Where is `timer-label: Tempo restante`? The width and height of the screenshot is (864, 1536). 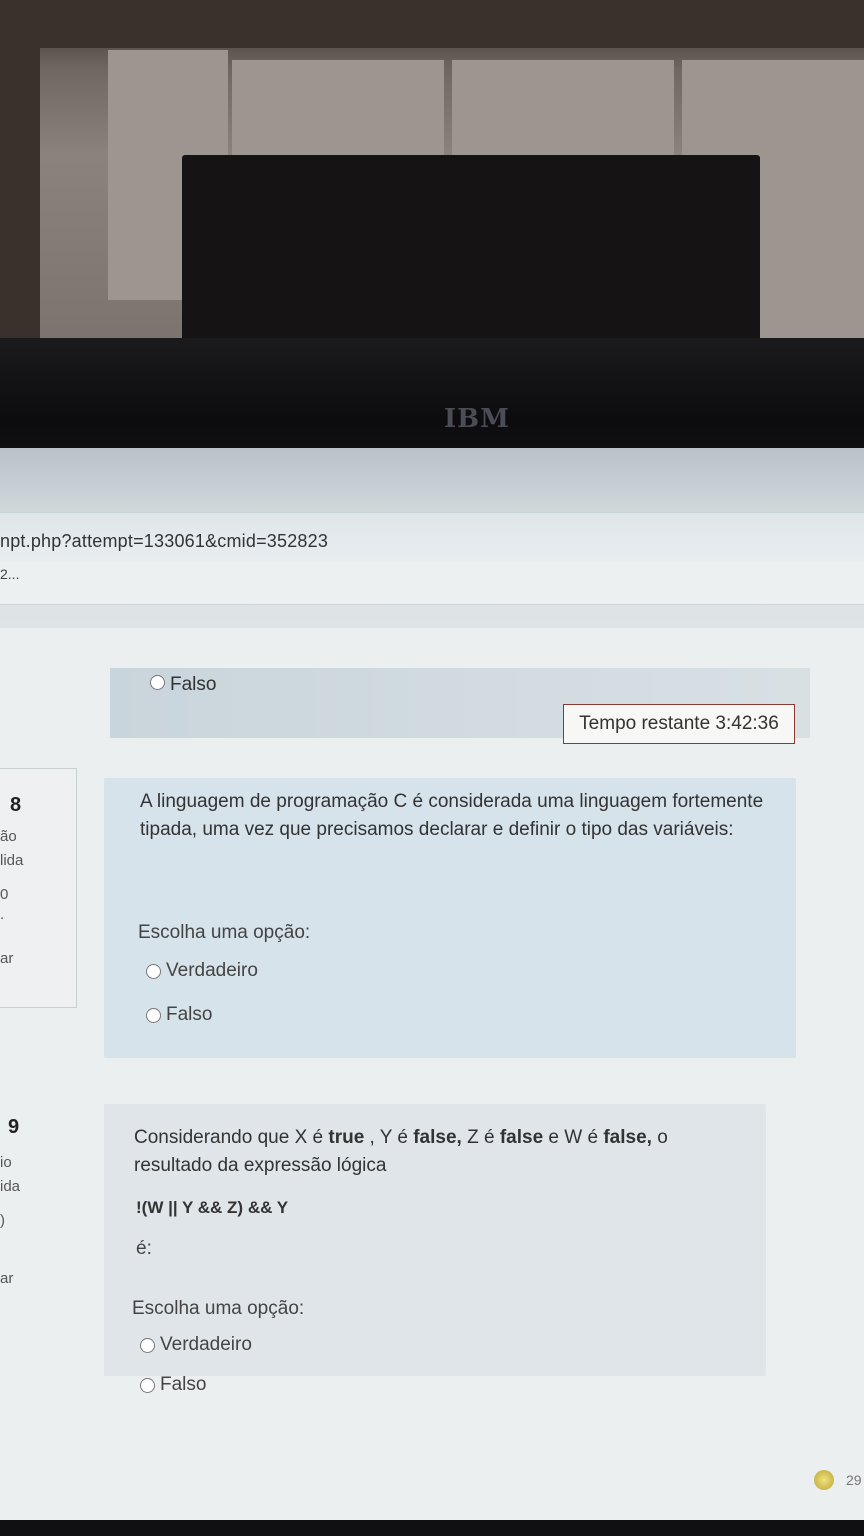
timer-label: Tempo restante is located at coordinates (645, 723).